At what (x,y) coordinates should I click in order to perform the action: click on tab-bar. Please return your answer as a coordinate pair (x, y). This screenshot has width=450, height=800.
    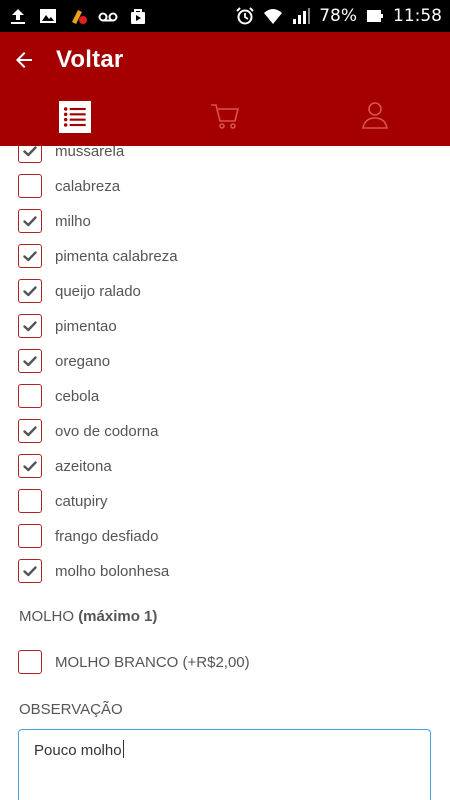
    Looking at the image, I should click on (225, 117).